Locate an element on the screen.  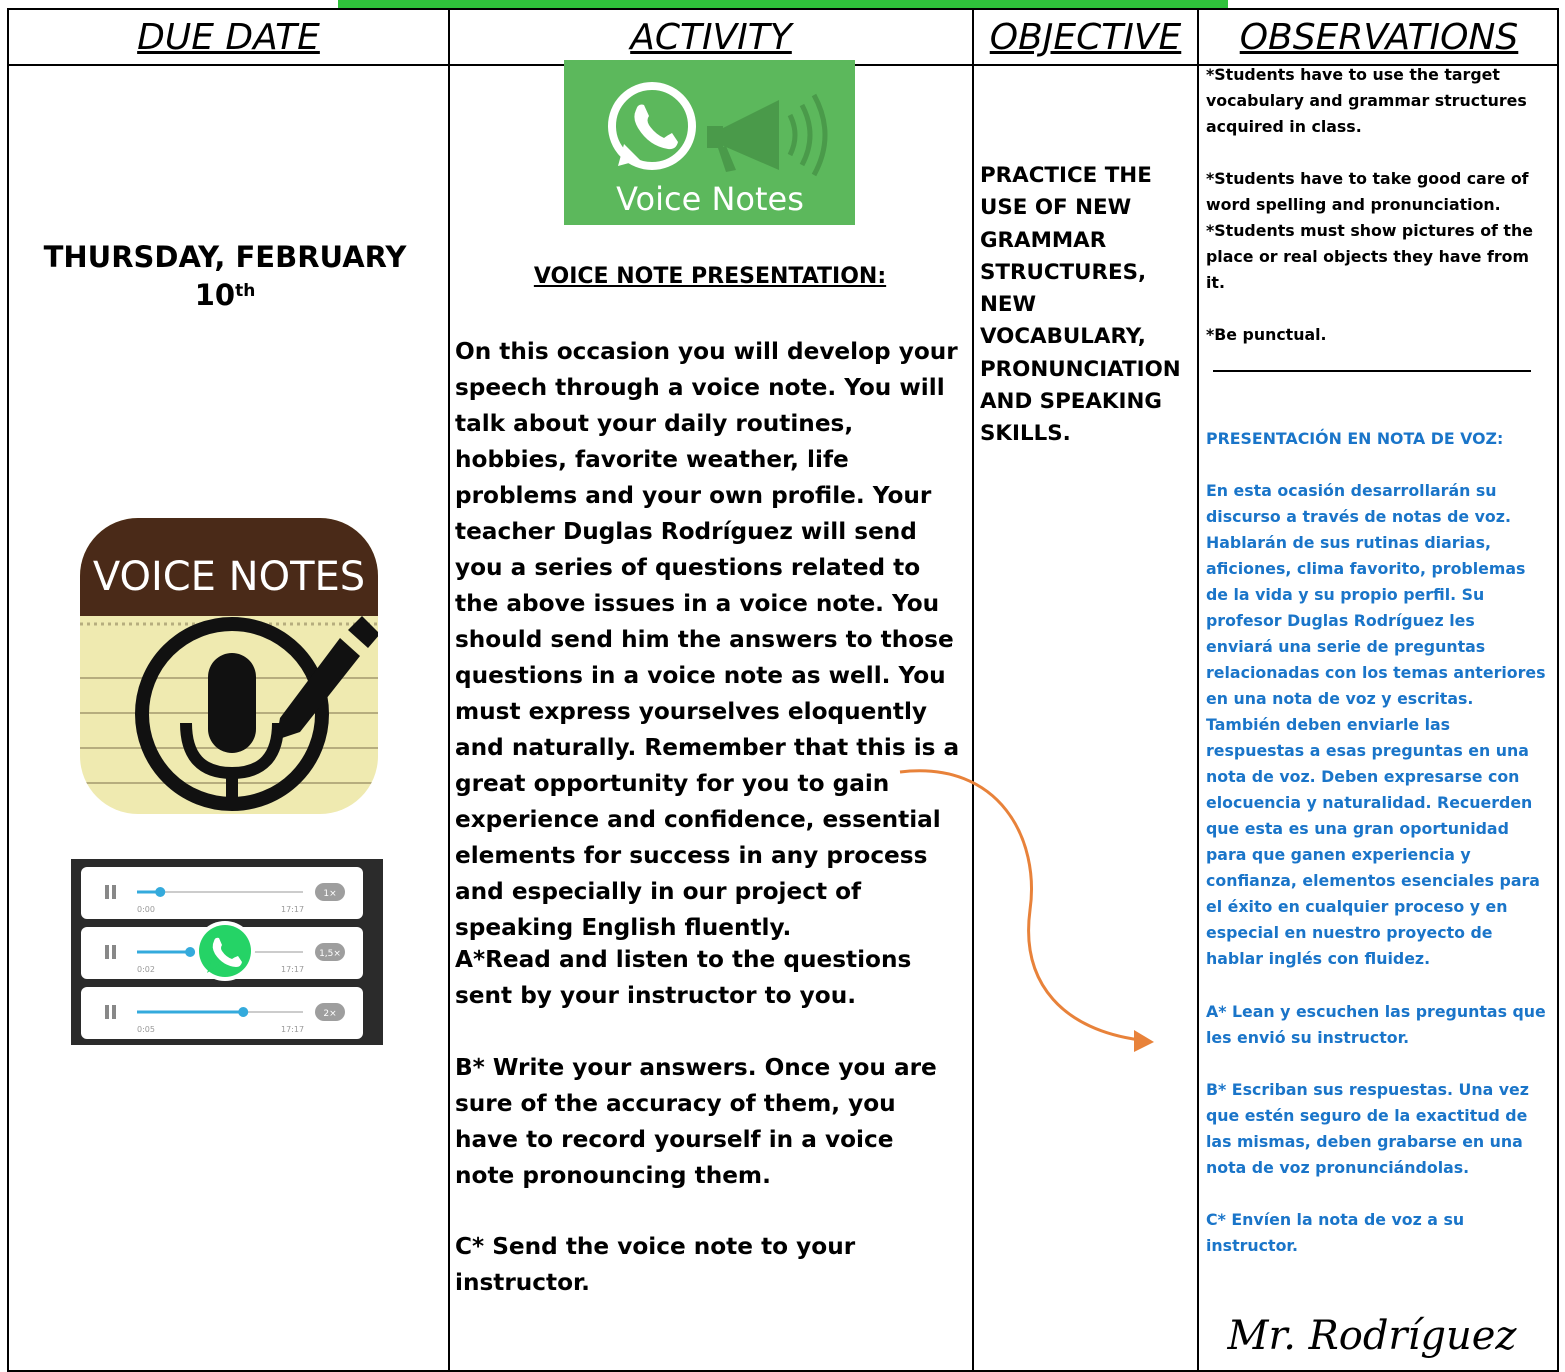
voice-player-screenshot: 0:00 17:17 1× 0:02 17:17 1,5× 0:05 17:17 2× is located at coordinates (227, 952).